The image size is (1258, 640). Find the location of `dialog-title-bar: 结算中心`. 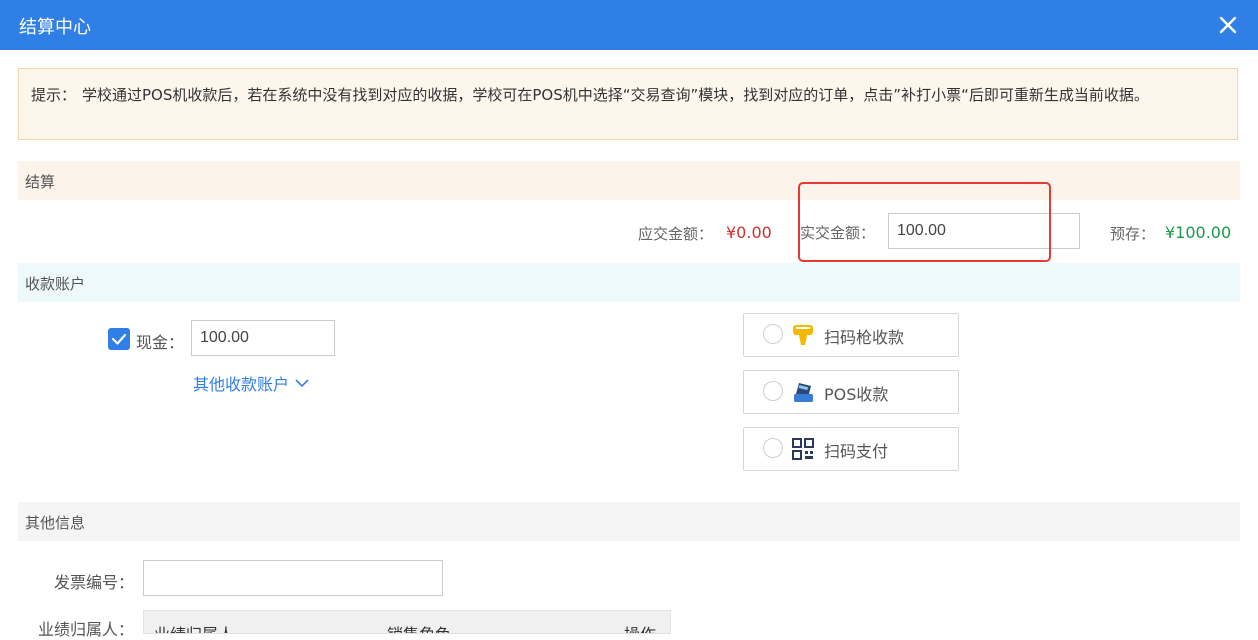

dialog-title-bar: 结算中心 is located at coordinates (629, 25).